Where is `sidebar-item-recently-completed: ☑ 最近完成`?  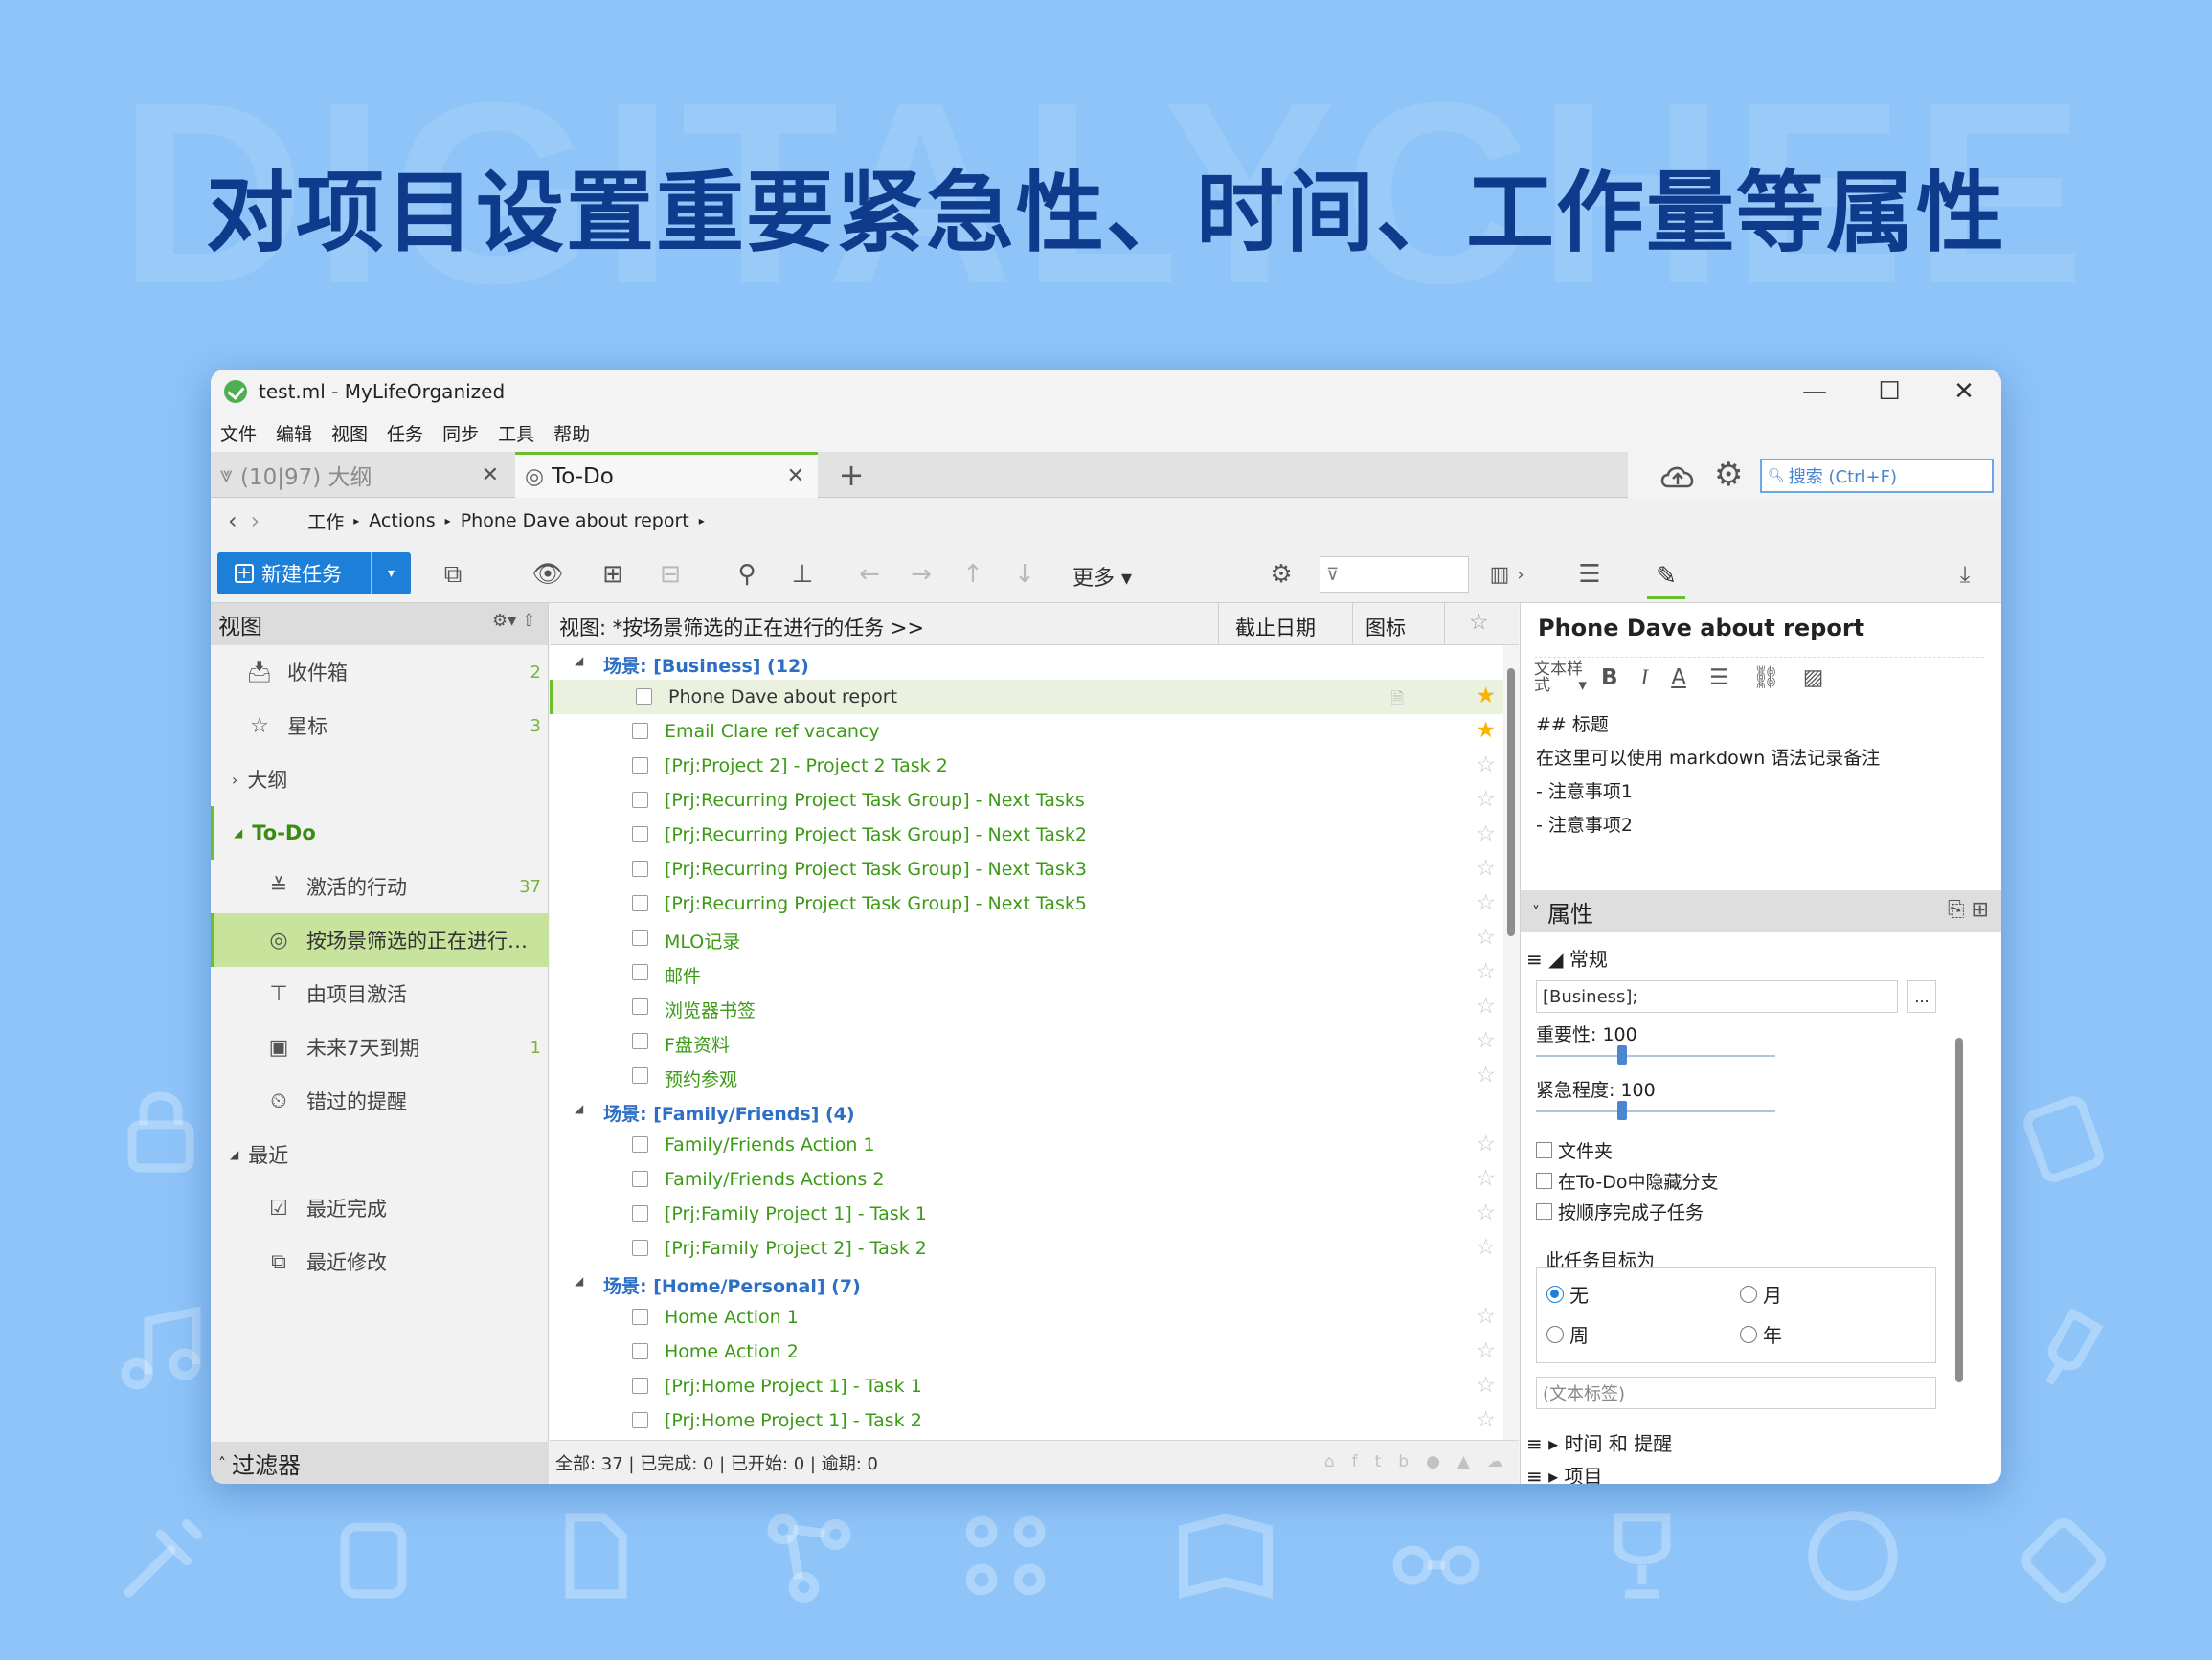
sidebar-item-recently-completed: ☑ 最近完成 is located at coordinates (380, 1208).